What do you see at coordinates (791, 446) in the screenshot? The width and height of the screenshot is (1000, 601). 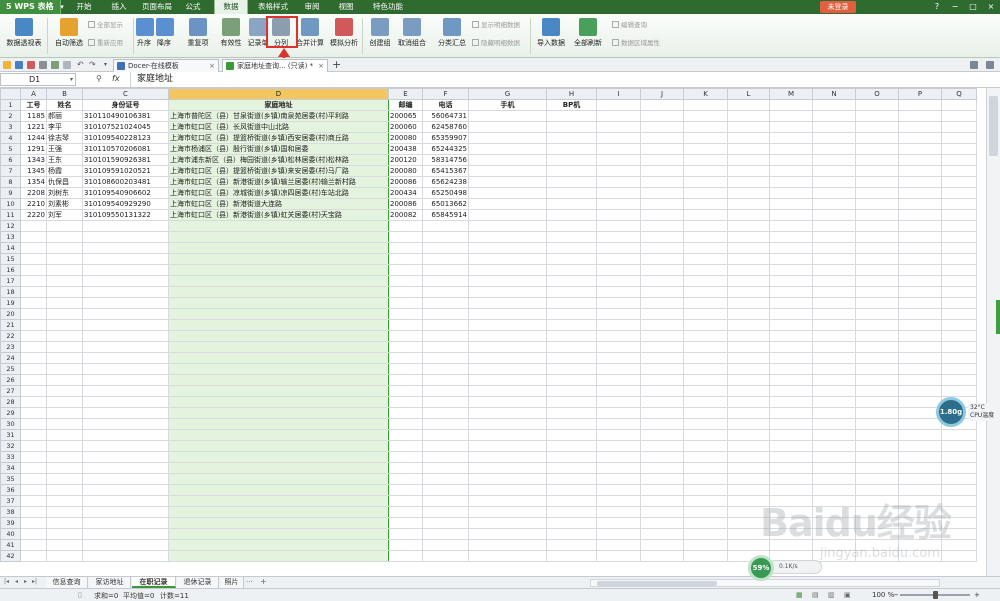 I see `cell-M32` at bounding box center [791, 446].